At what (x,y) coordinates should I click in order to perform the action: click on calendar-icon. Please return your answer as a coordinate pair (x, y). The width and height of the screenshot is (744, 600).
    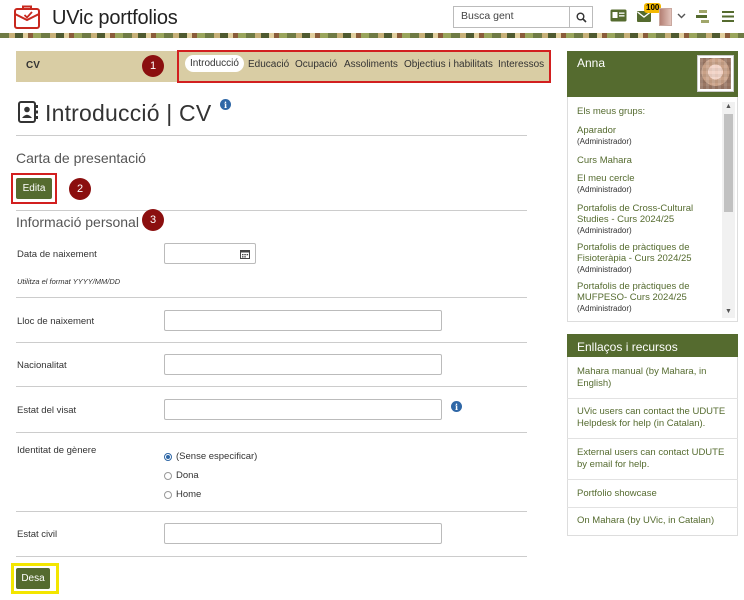
    Looking at the image, I should click on (245, 254).